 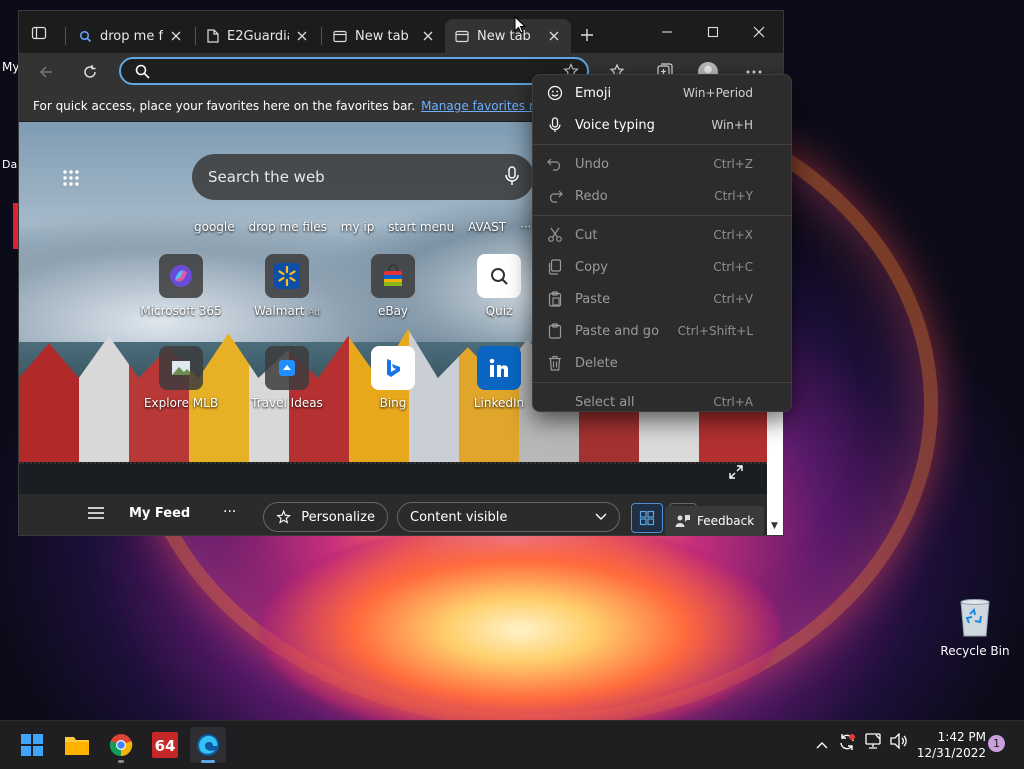 I want to click on layout-grid-button, so click(x=647, y=518).